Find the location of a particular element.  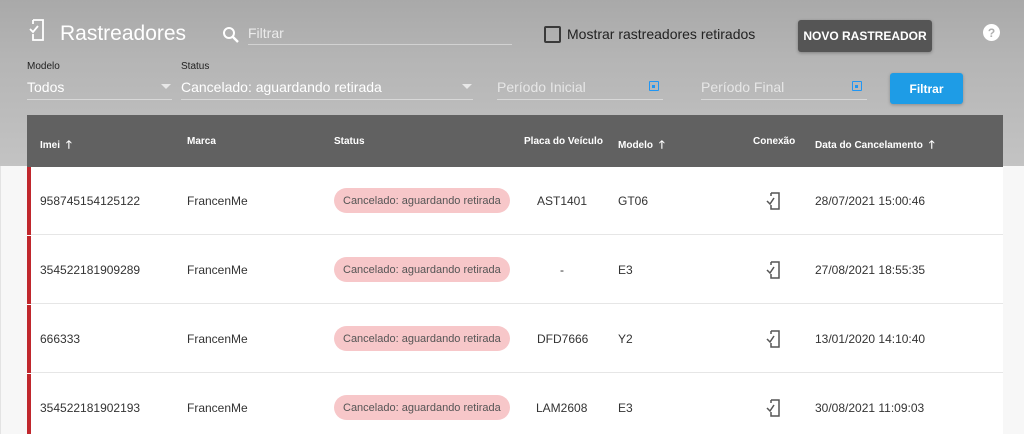

column-header-status: Status is located at coordinates (349, 141).